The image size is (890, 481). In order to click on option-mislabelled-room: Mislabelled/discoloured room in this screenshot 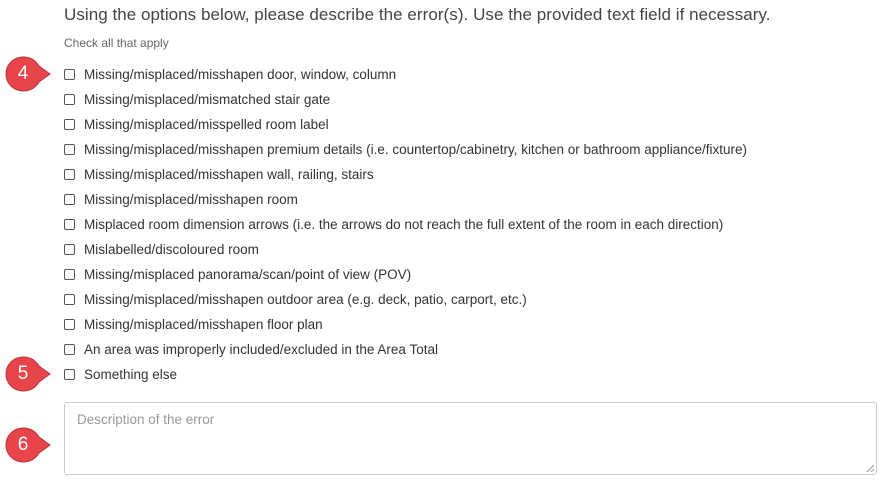, I will do `click(405, 249)`.